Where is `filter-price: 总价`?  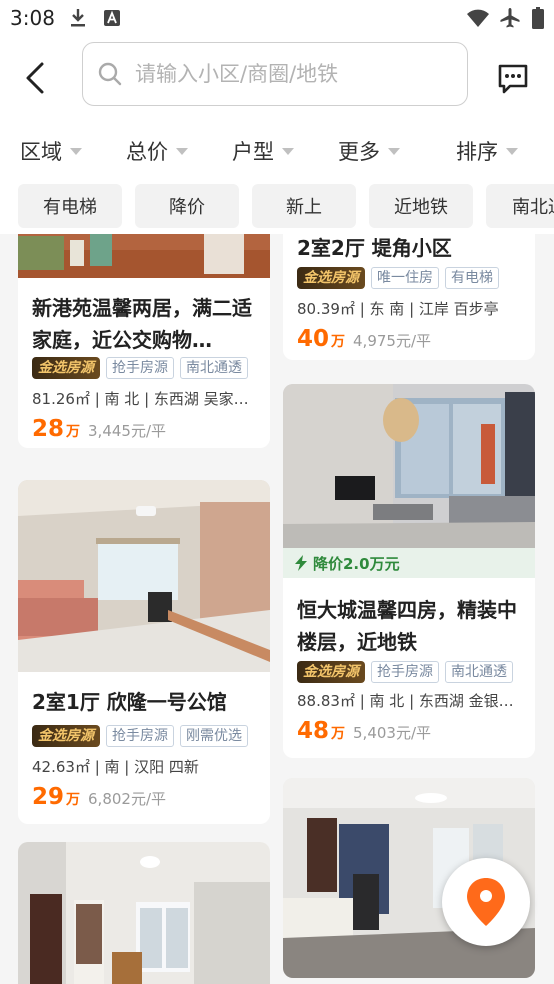
filter-price: 总价 is located at coordinates (157, 151).